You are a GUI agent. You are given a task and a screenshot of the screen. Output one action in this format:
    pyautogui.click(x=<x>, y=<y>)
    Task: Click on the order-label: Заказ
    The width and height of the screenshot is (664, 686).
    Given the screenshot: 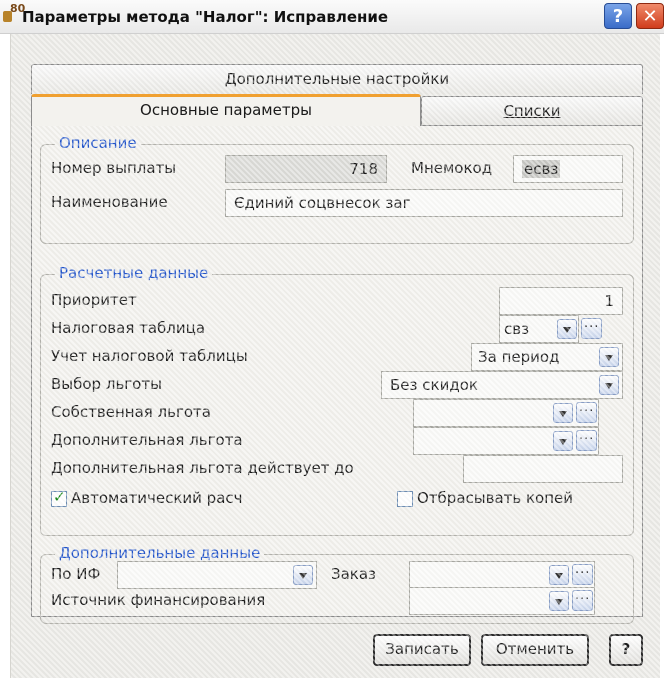 What is the action you would take?
    pyautogui.click(x=354, y=574)
    